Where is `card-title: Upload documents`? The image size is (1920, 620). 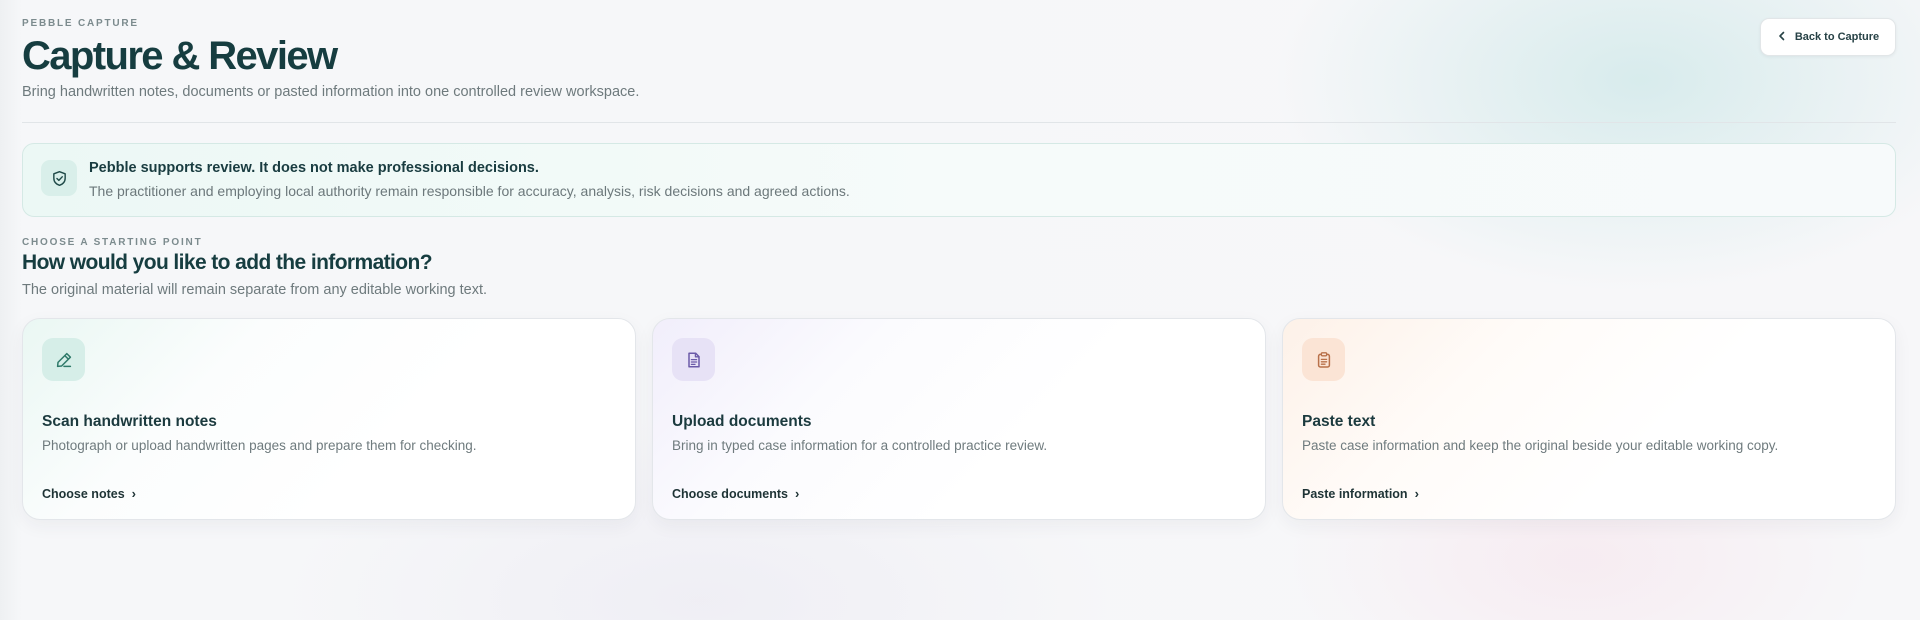
card-title: Upload documents is located at coordinates (742, 421).